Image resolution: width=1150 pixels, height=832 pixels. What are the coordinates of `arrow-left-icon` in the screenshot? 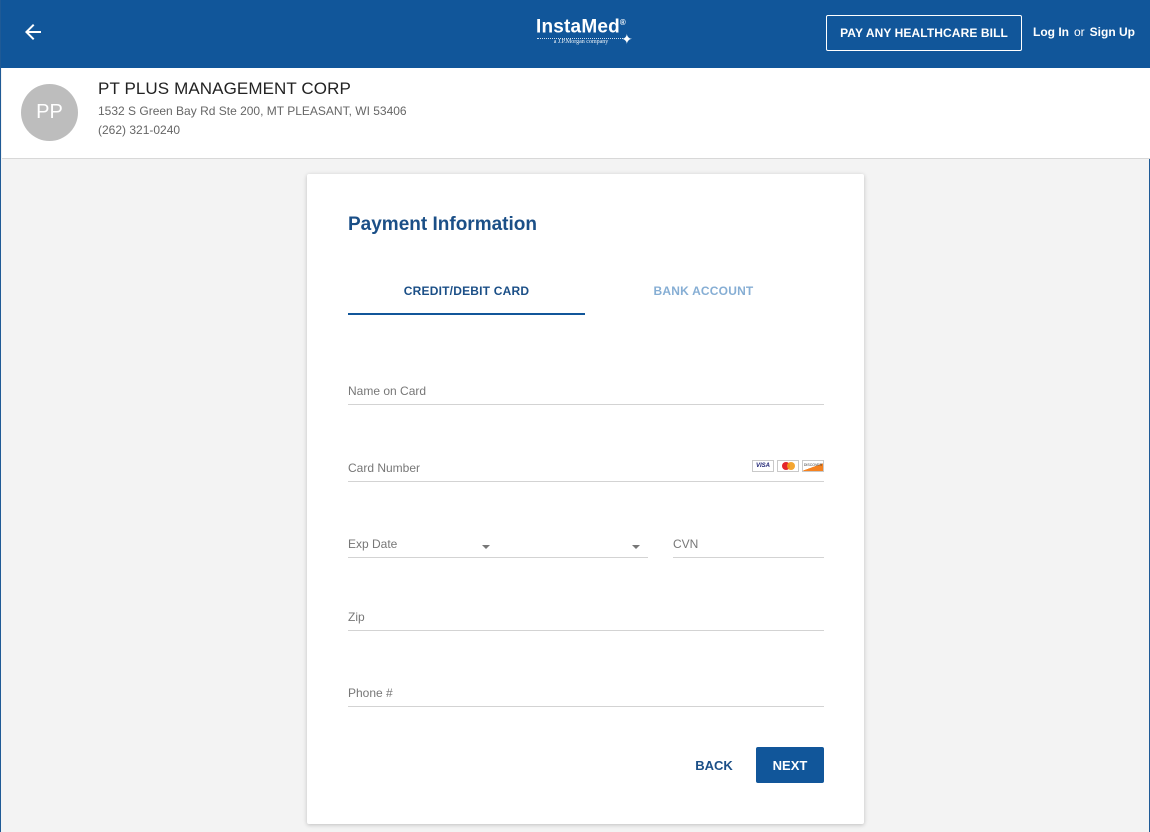 It's located at (33, 32).